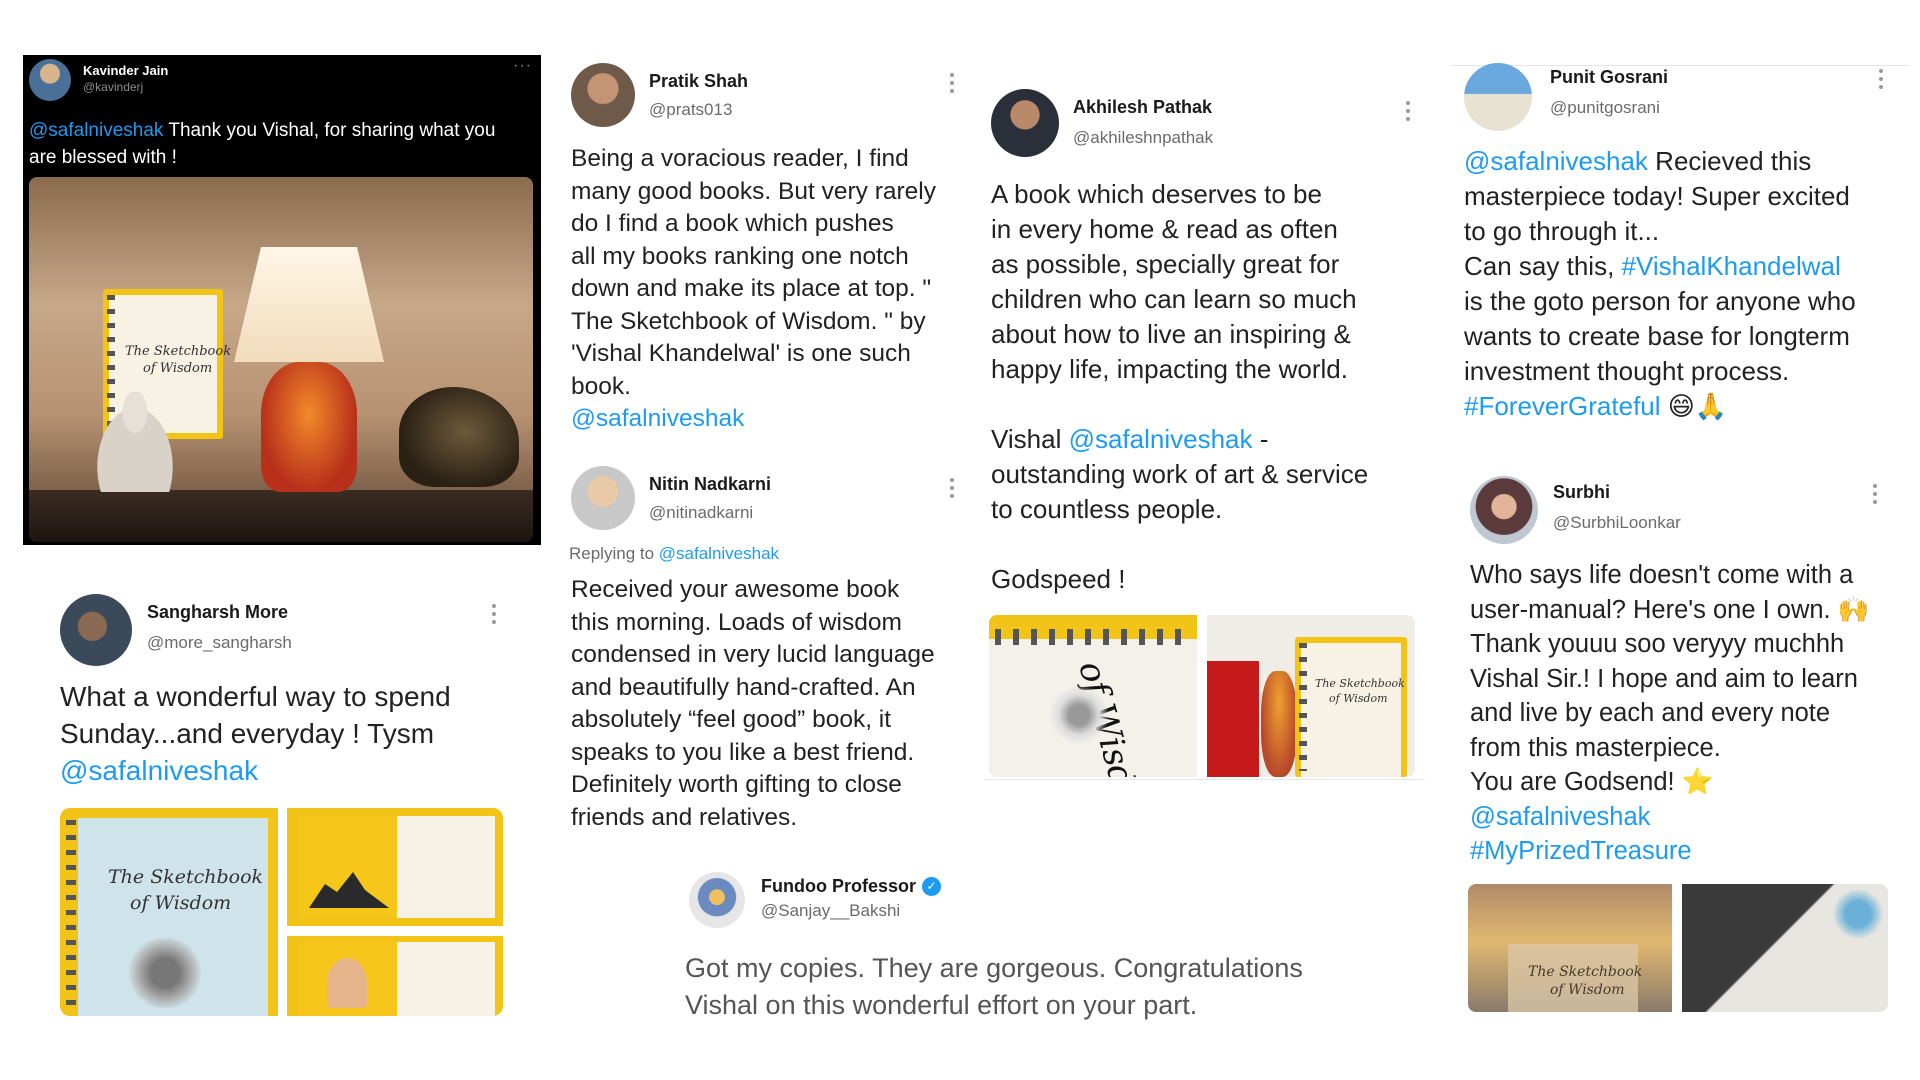  Describe the element at coordinates (1617, 523) in the screenshot. I see `author-handle: @SurbhiLoonkar` at that location.